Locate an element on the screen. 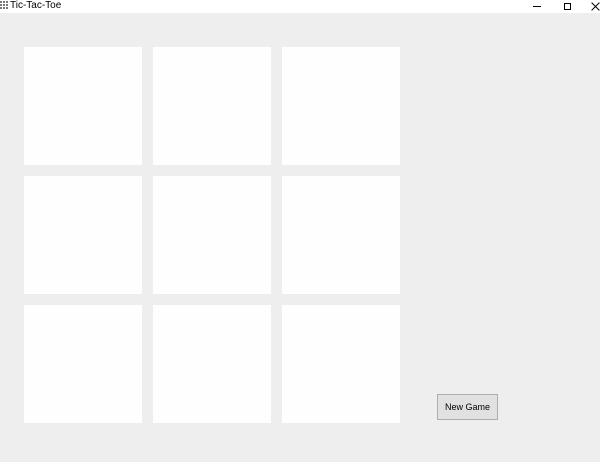  grid-app-icon is located at coordinates (4, 5).